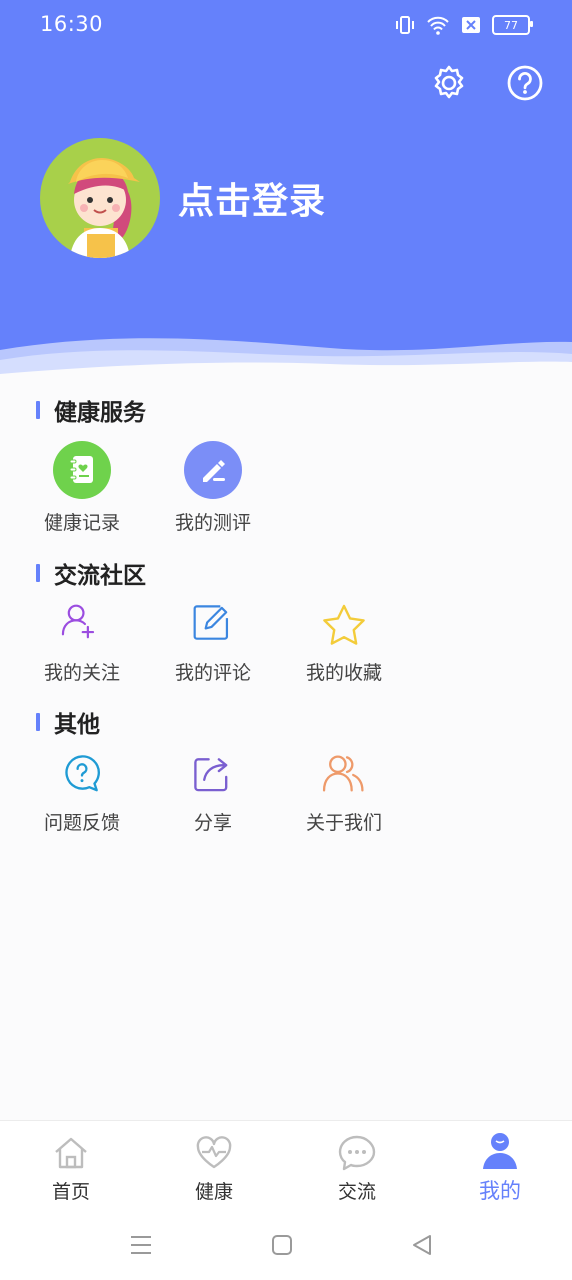 This screenshot has height=1280, width=572. I want to click on battery-level: 77, so click(511, 25).